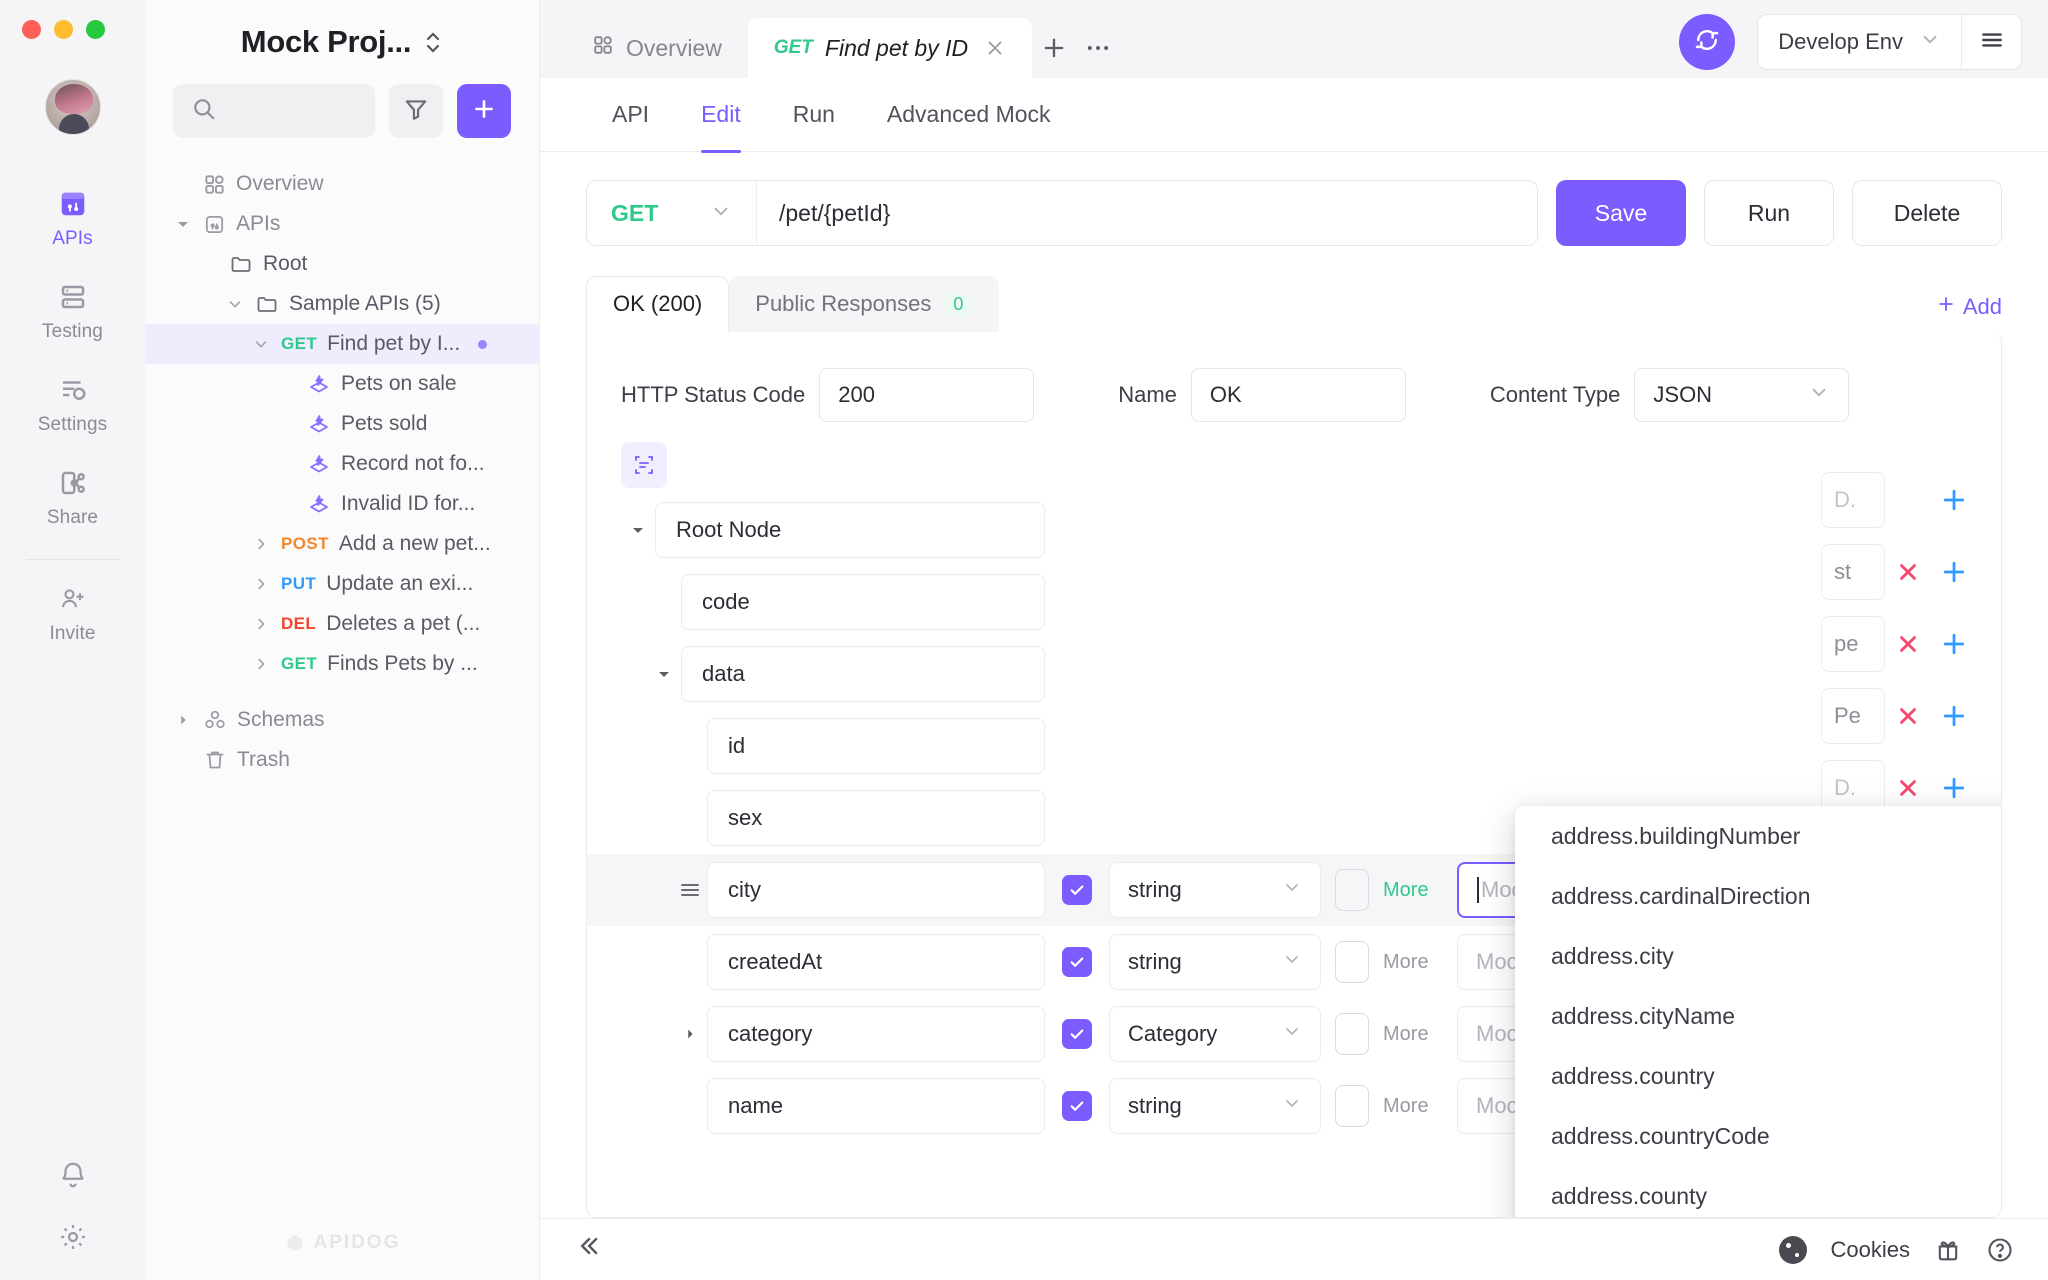 The height and width of the screenshot is (1280, 2048). I want to click on tree-item-trash: Trash, so click(342, 760).